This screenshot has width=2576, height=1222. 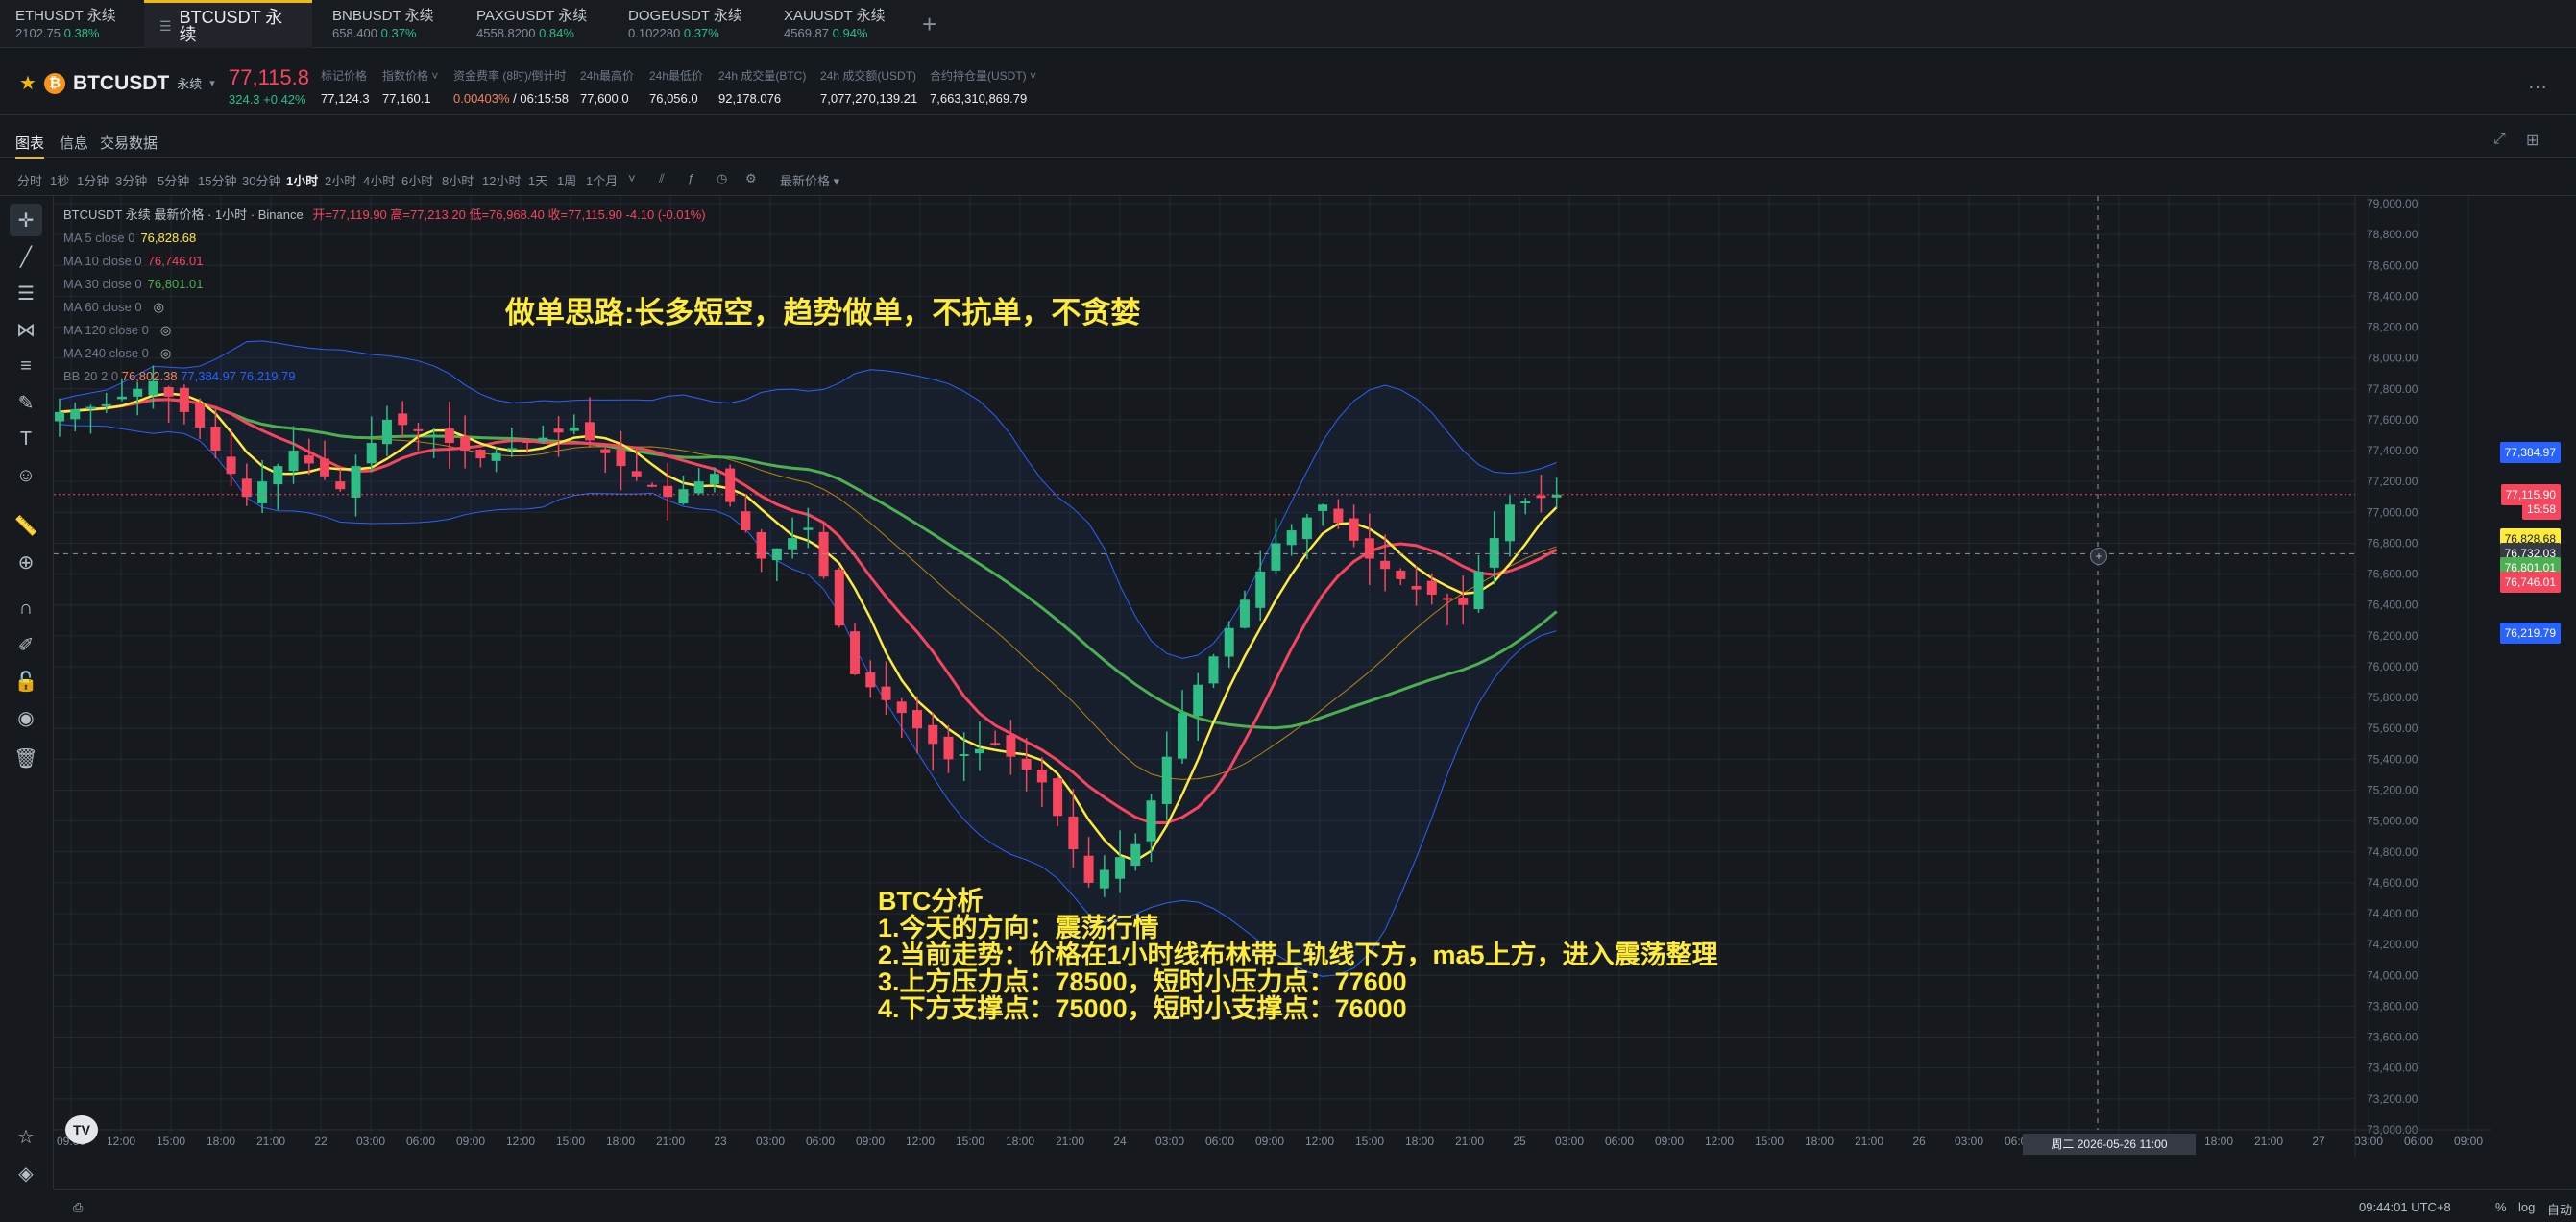 I want to click on tab-btcusdt: ☰ BTCUSDT 永续, so click(x=228, y=24).